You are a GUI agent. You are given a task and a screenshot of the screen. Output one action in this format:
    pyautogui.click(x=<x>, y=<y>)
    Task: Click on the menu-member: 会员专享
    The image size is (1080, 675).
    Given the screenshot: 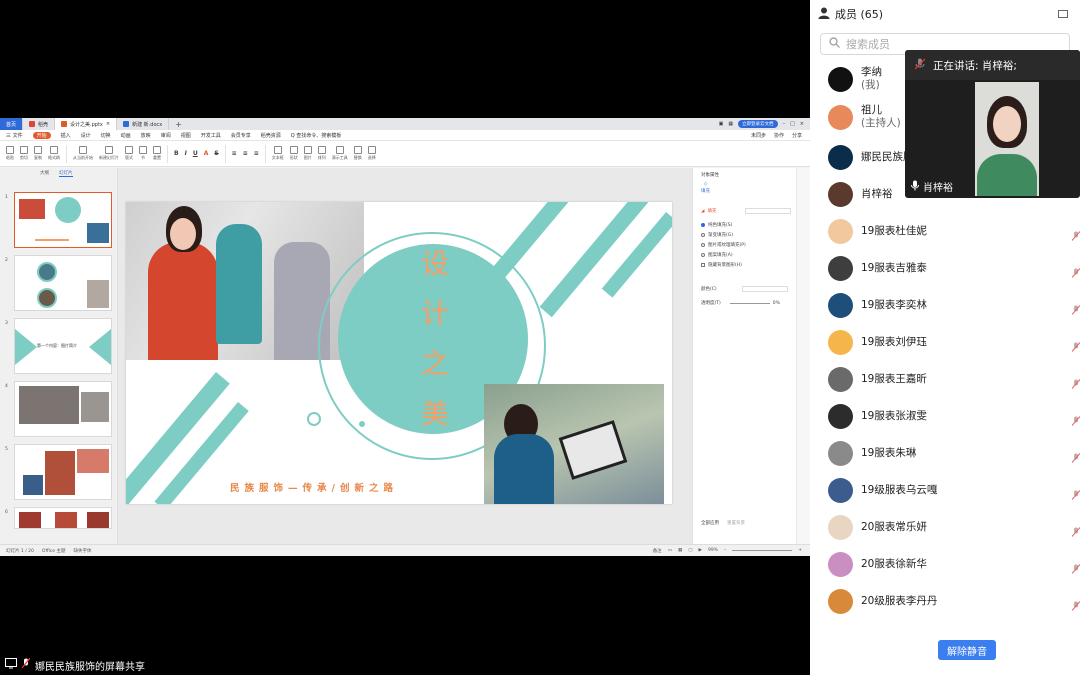 What is the action you would take?
    pyautogui.click(x=241, y=135)
    